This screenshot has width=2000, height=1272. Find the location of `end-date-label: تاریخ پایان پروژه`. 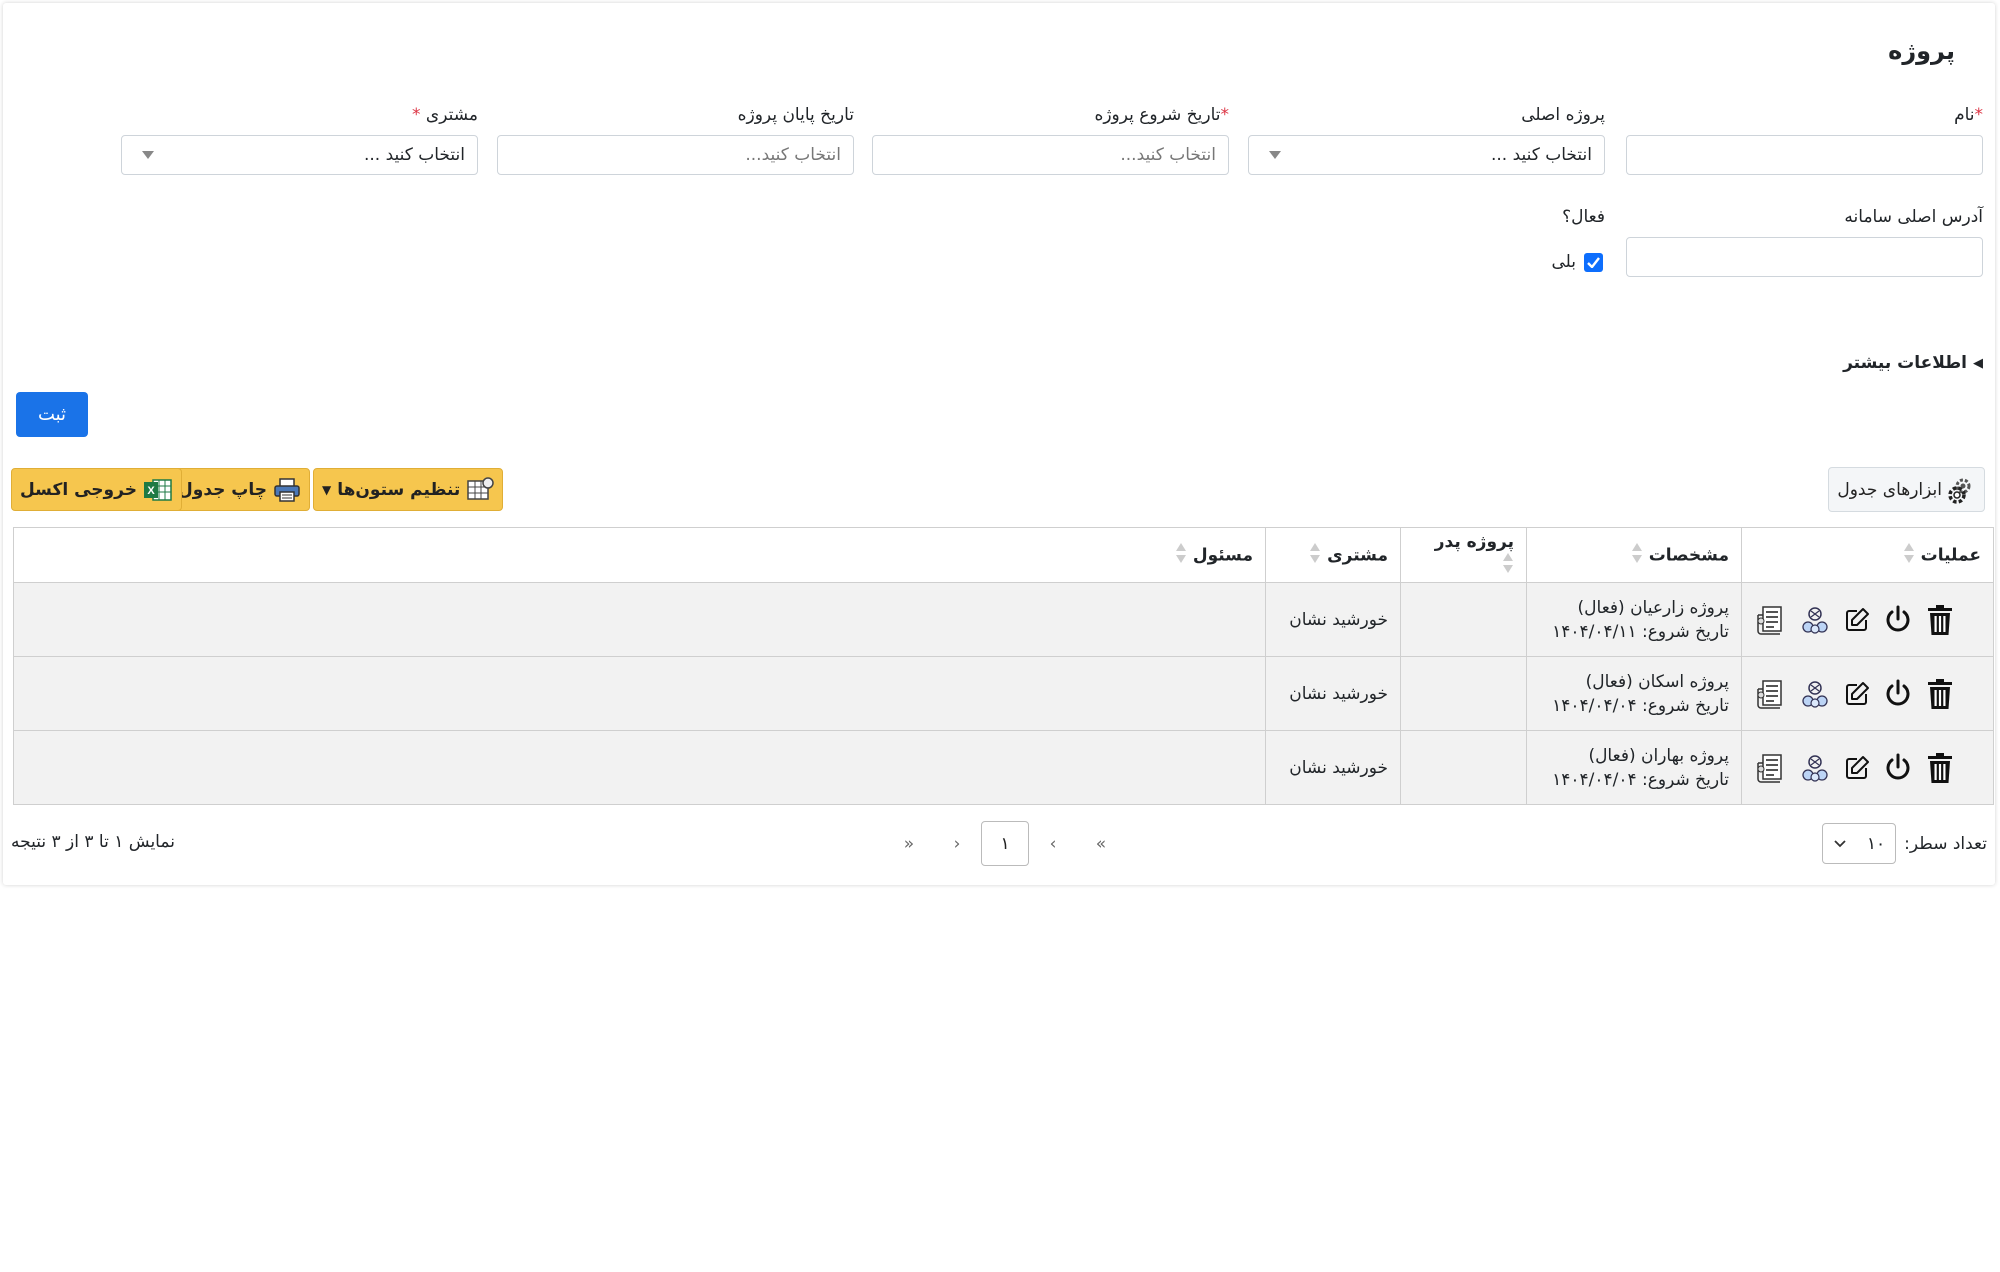

end-date-label: تاریخ پایان پروژه is located at coordinates (795, 115).